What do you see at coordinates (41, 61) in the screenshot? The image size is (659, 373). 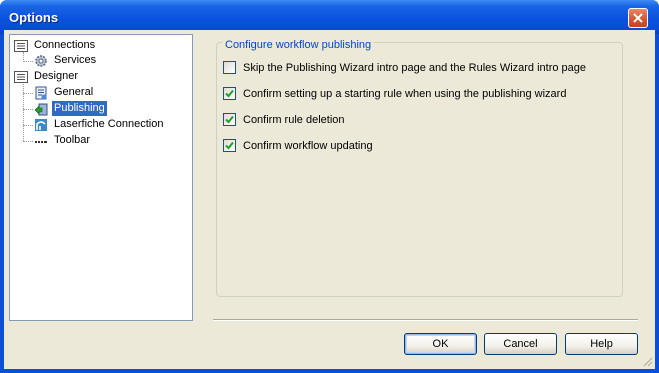 I see `gear-icon` at bounding box center [41, 61].